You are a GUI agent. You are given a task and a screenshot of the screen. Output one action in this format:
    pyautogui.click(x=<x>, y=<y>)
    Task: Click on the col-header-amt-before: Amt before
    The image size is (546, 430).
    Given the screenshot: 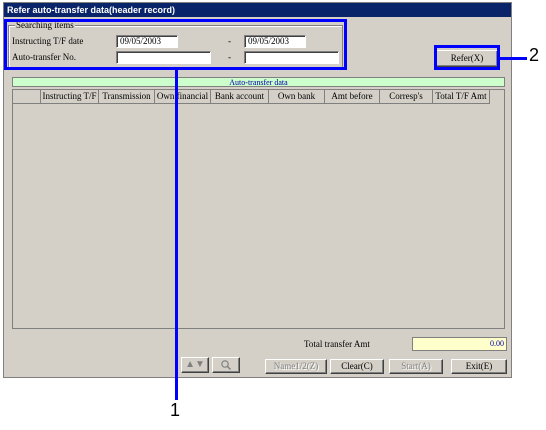 What is the action you would take?
    pyautogui.click(x=352, y=97)
    